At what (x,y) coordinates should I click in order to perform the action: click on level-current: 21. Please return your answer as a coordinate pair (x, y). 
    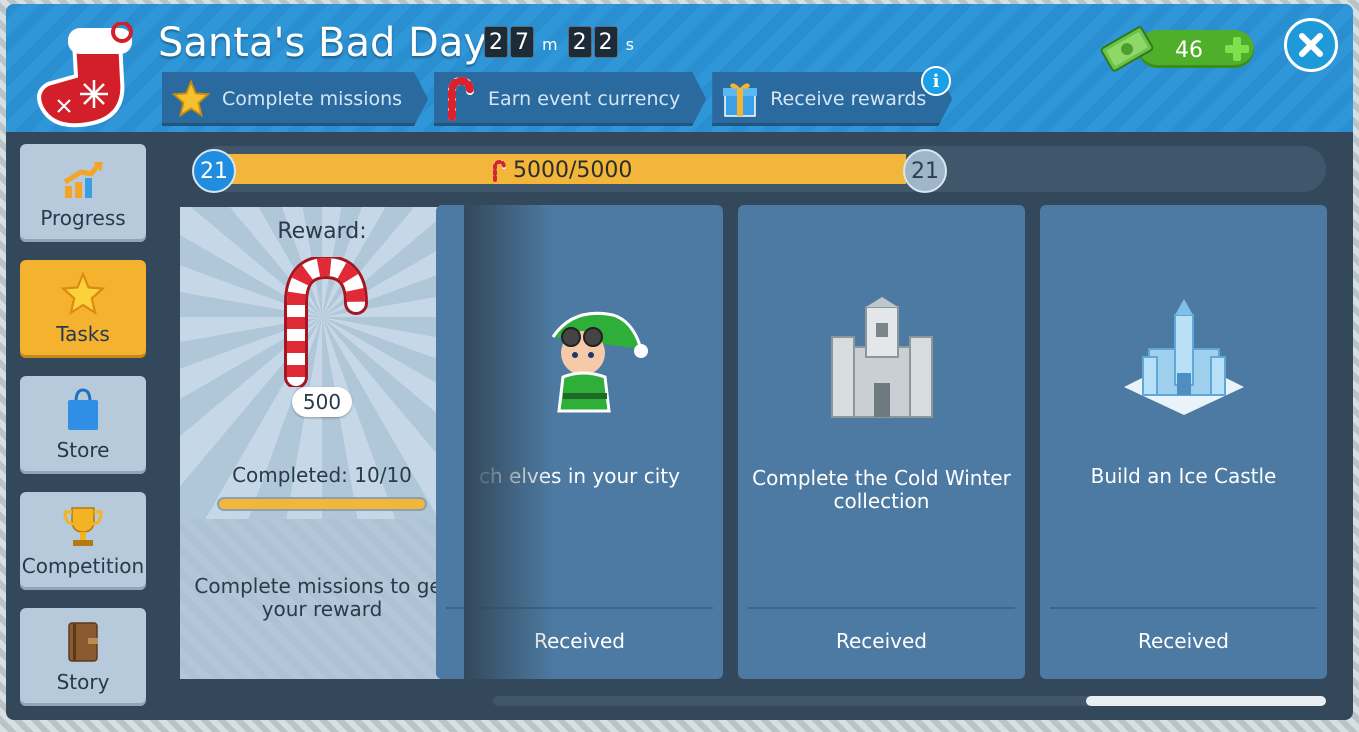
    Looking at the image, I should click on (214, 171).